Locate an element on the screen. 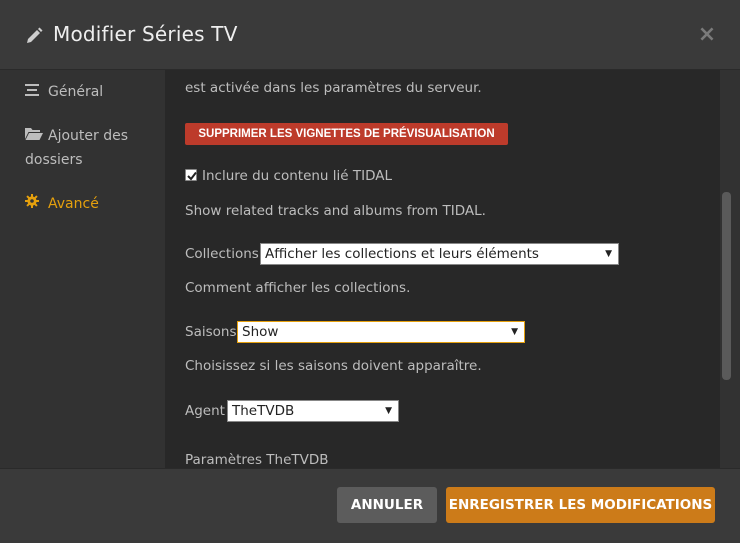 The height and width of the screenshot is (543, 740). save-changes-button: ENREGISTRER LES MODIFICATIONS is located at coordinates (580, 505).